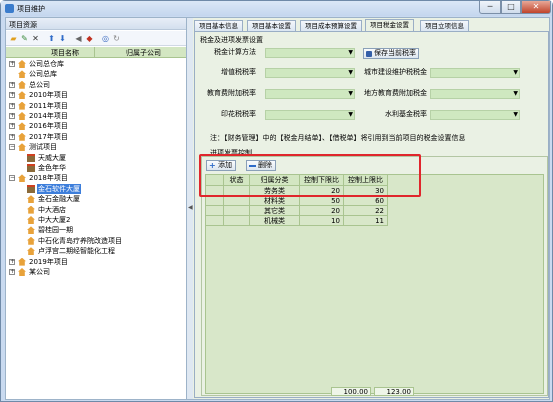 This screenshot has height=402, width=553. I want to click on tab-basic-info: 项目基本信息, so click(218, 25).